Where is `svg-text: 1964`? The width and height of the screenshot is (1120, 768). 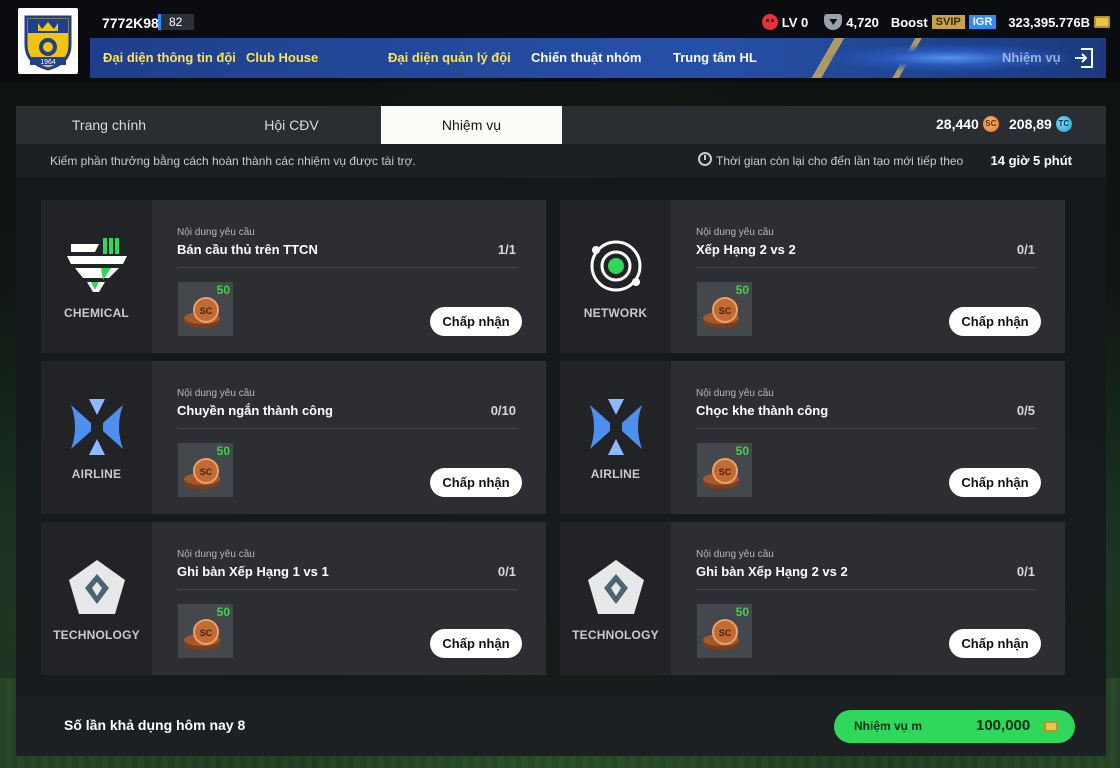 svg-text: 1964 is located at coordinates (48, 62).